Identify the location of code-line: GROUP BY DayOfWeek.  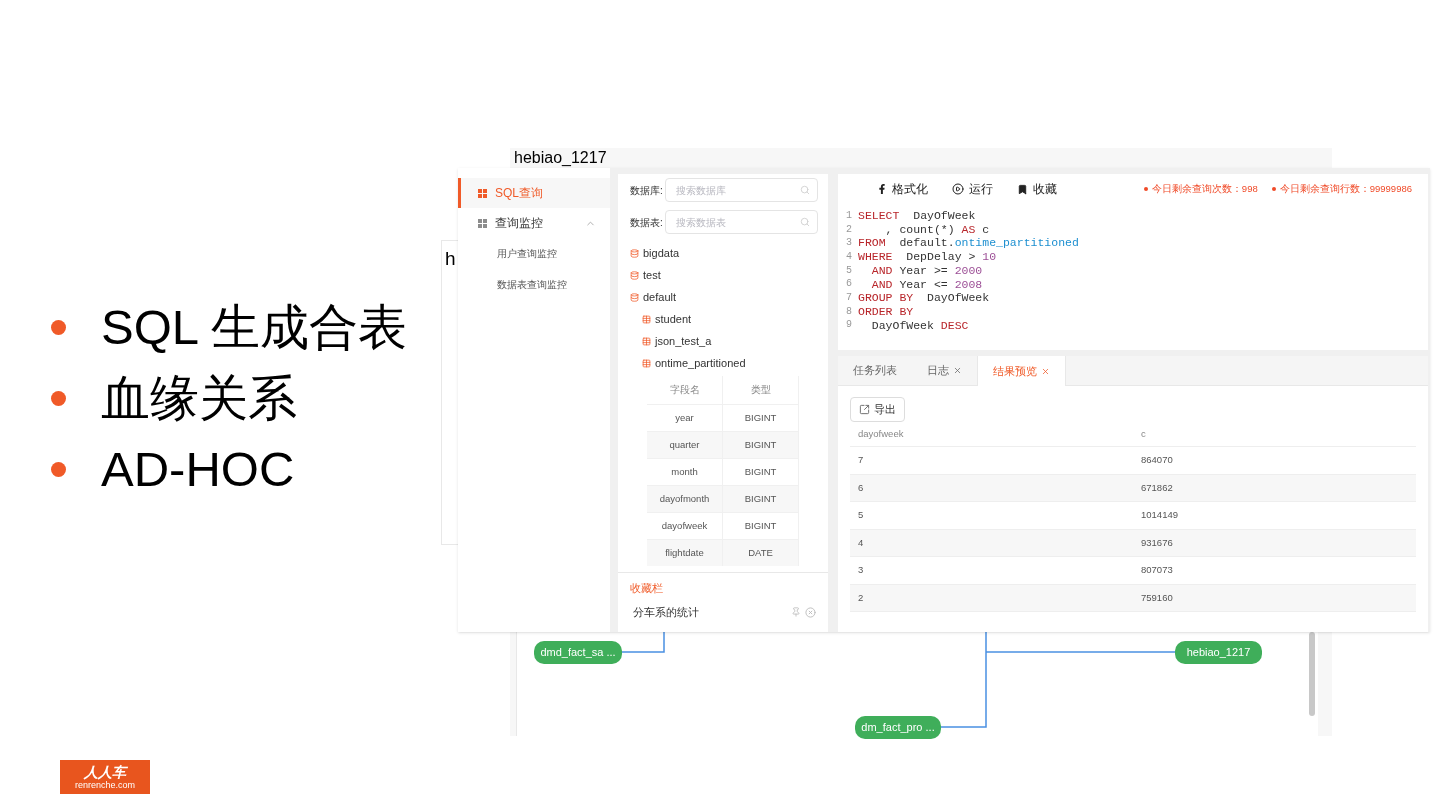
(924, 298).